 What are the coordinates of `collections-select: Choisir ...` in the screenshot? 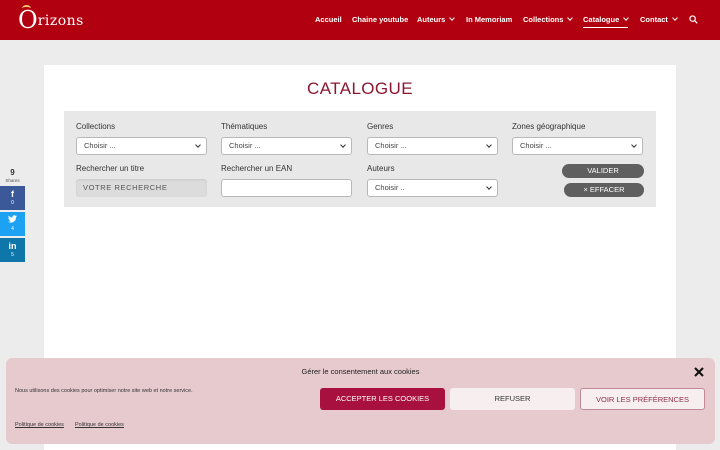 It's located at (141, 146).